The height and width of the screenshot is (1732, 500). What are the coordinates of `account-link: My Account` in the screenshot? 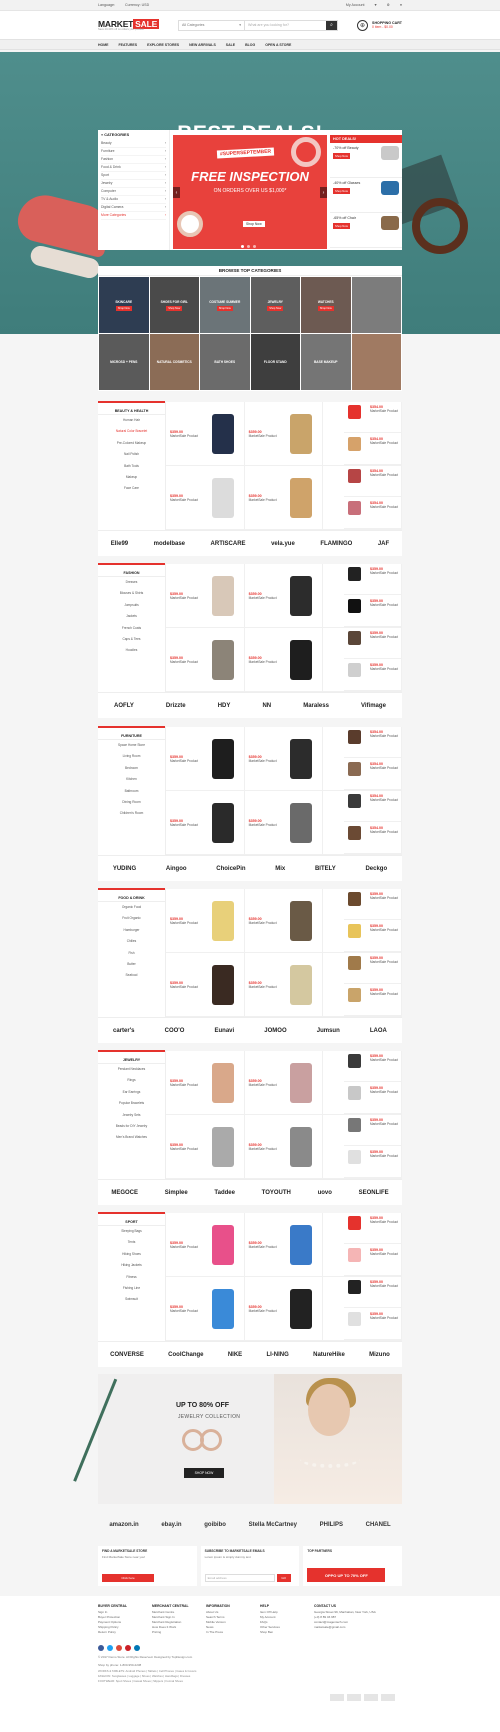 It's located at (355, 5).